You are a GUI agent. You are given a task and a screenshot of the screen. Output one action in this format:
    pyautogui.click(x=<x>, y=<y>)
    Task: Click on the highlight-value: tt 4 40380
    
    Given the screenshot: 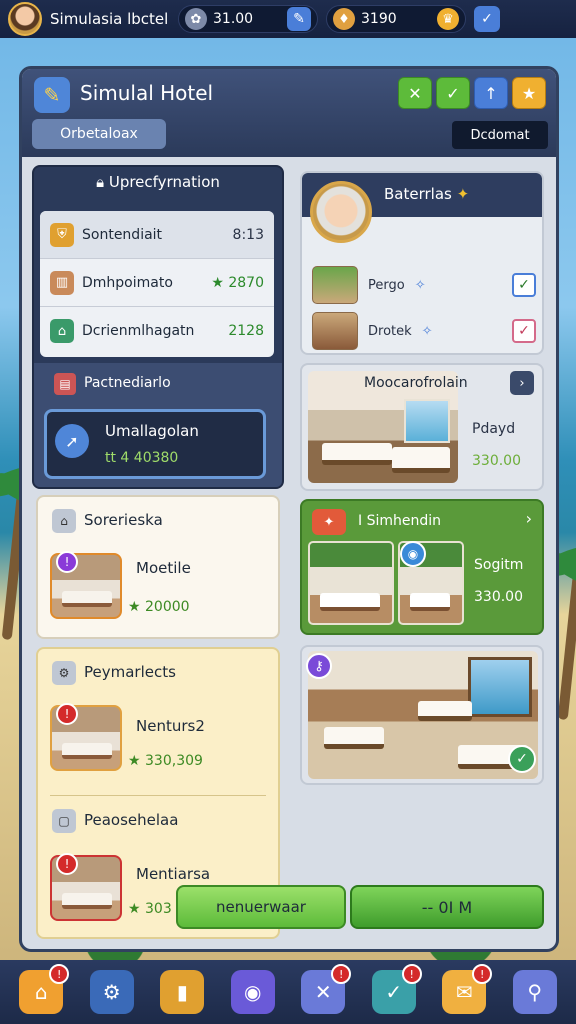 What is the action you would take?
    pyautogui.click(x=142, y=458)
    